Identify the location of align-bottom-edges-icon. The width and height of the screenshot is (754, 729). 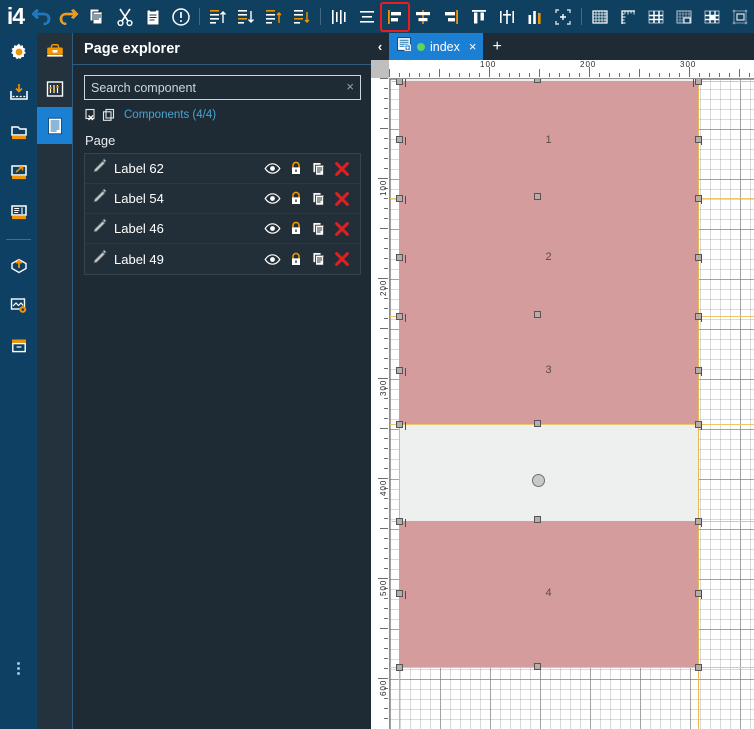
(302, 17).